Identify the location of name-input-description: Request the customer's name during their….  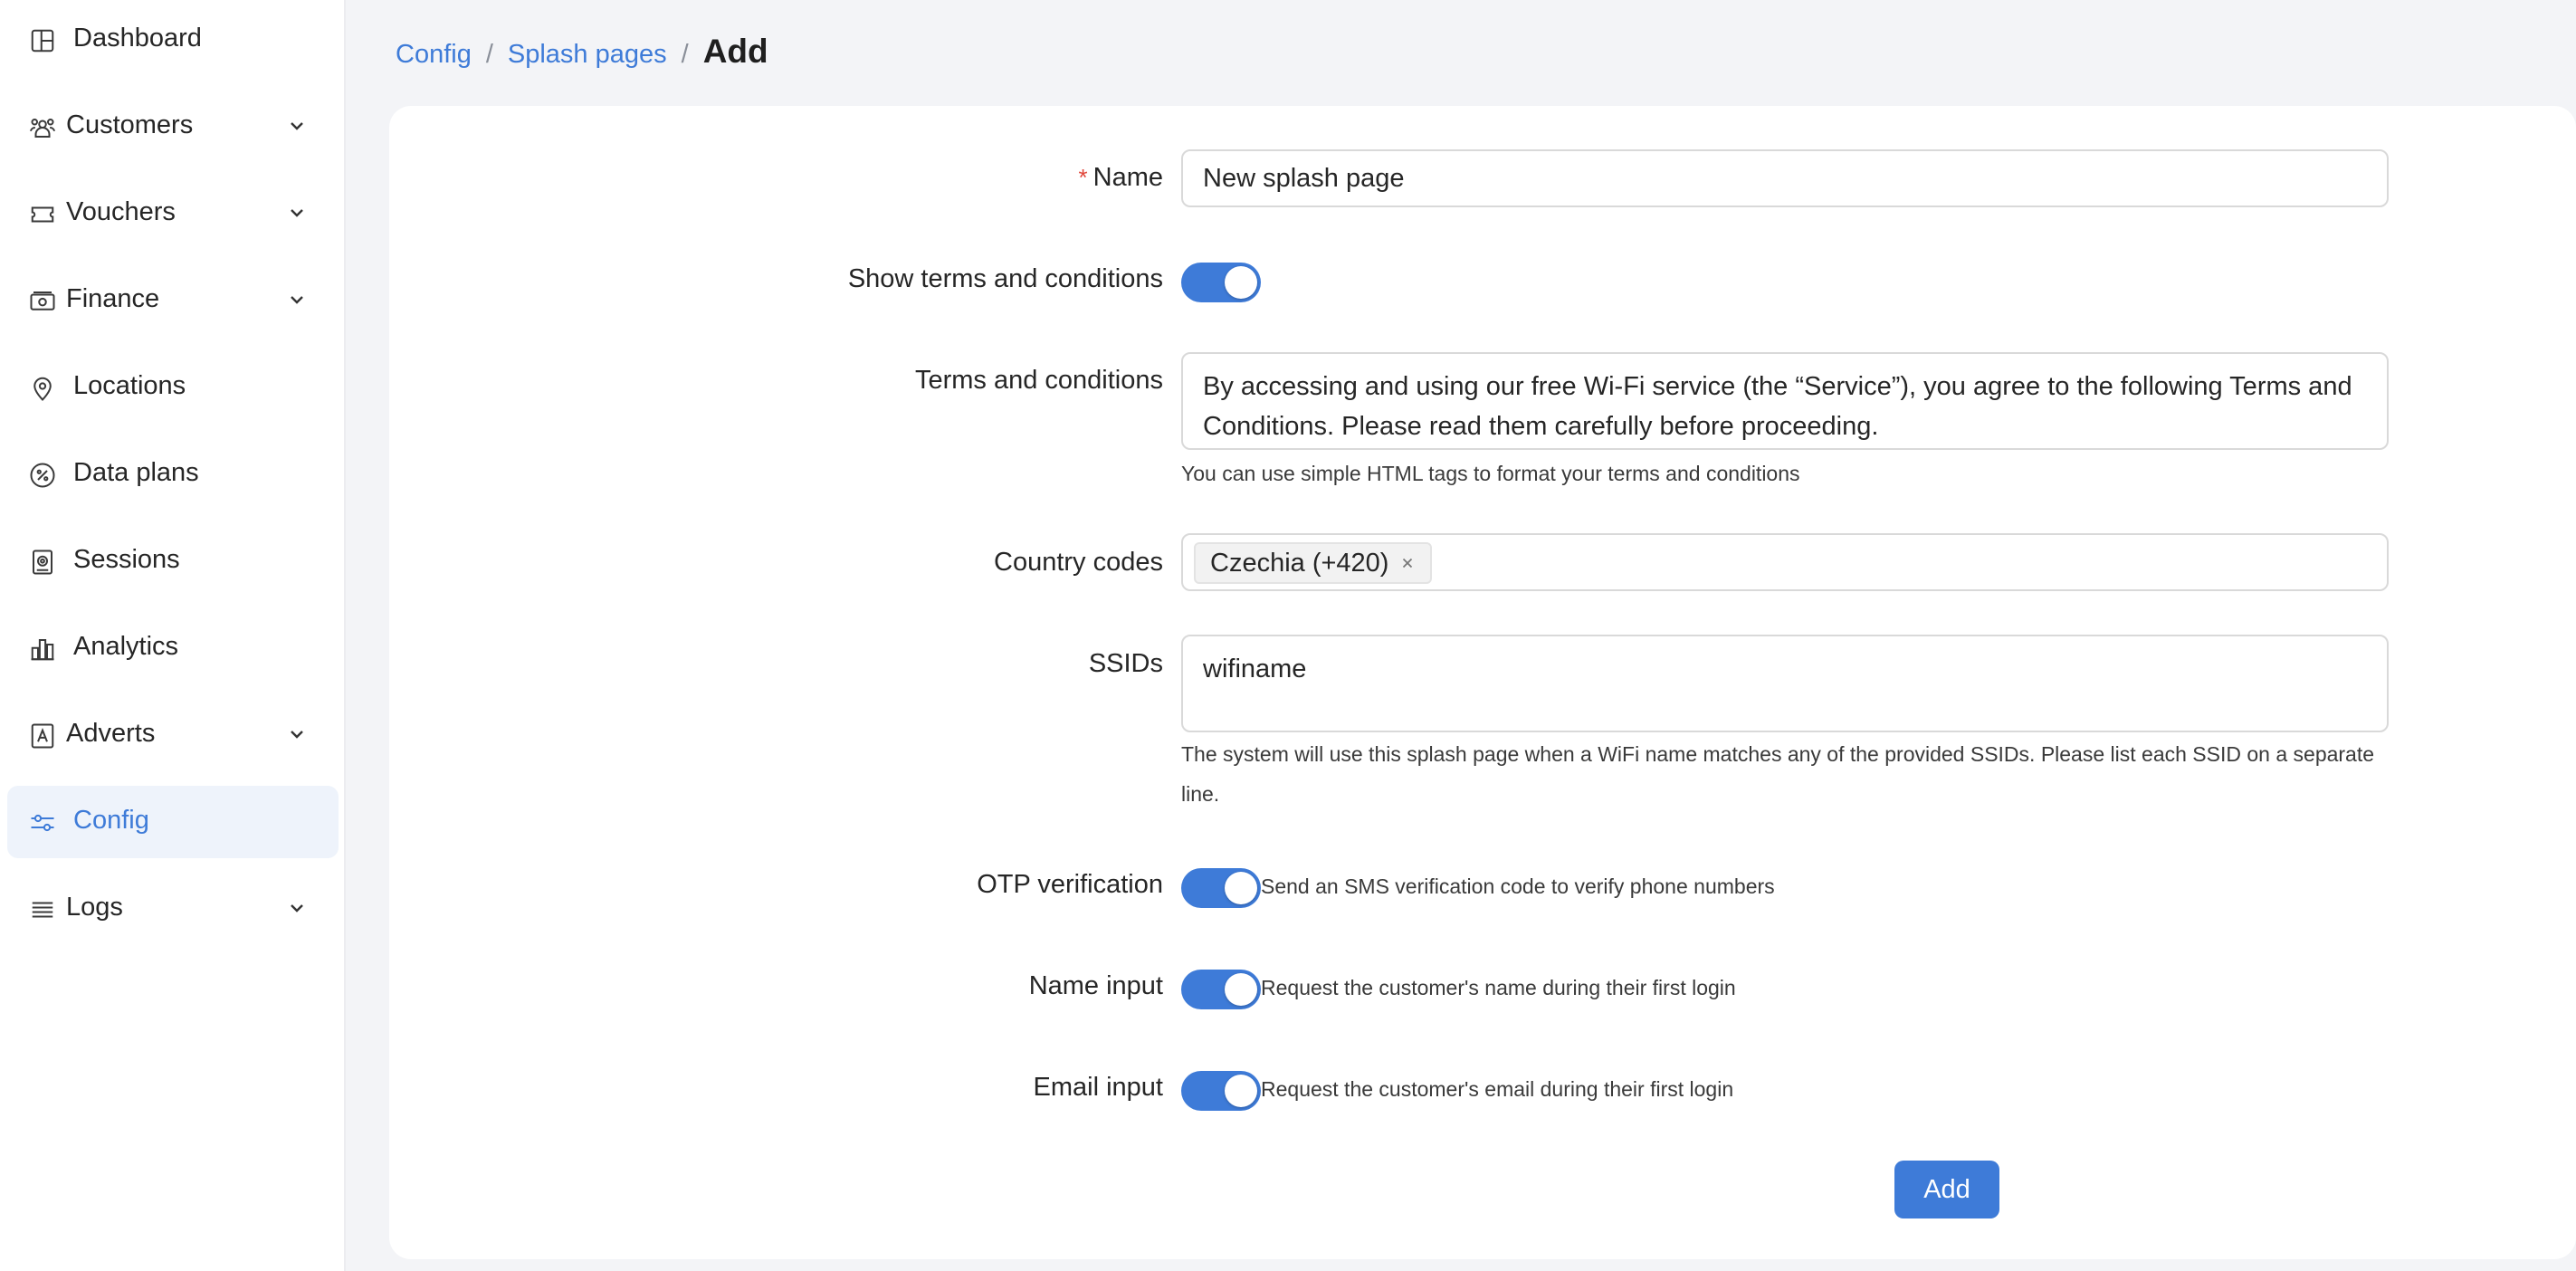
(1498, 988).